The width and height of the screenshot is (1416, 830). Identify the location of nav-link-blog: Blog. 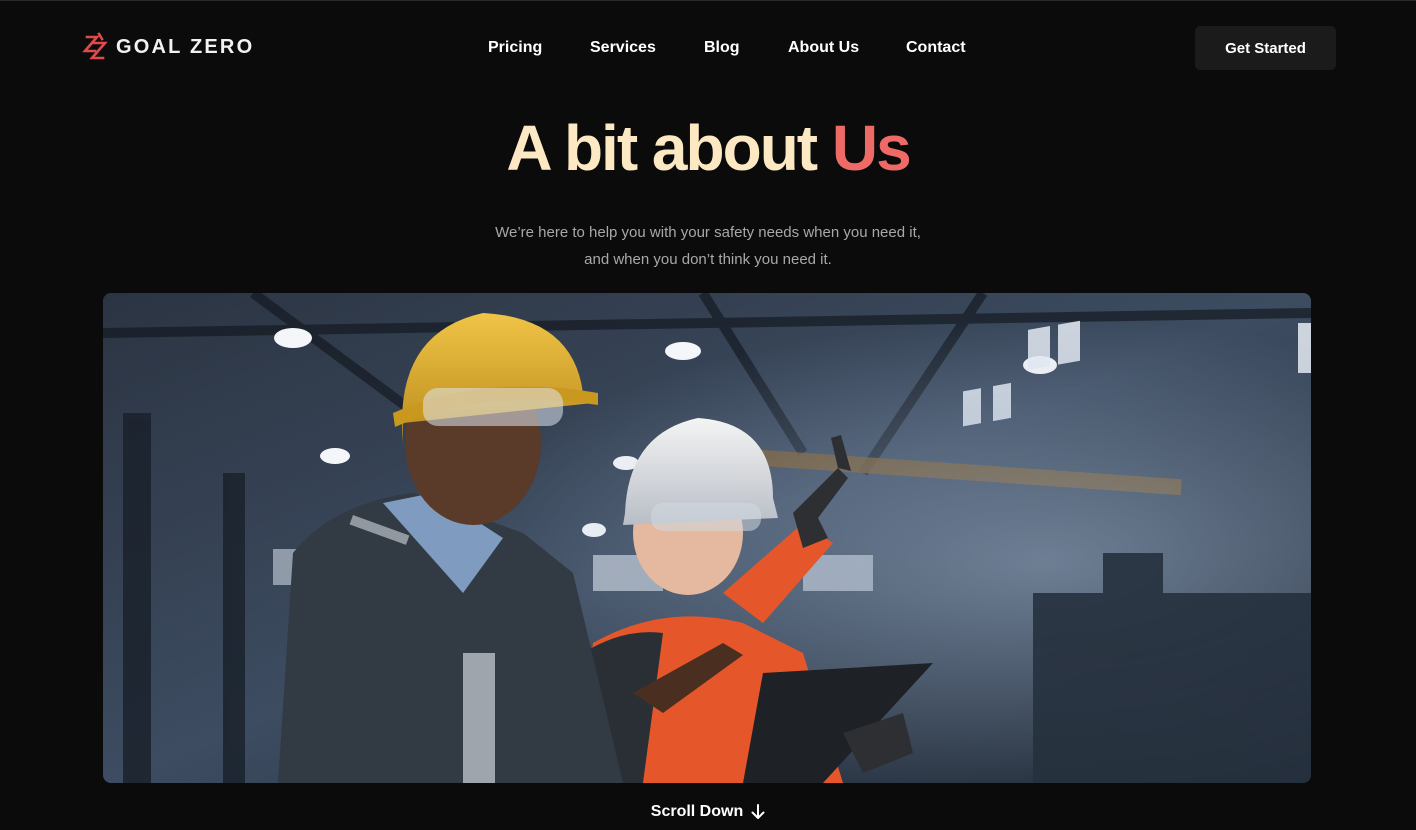
(722, 48).